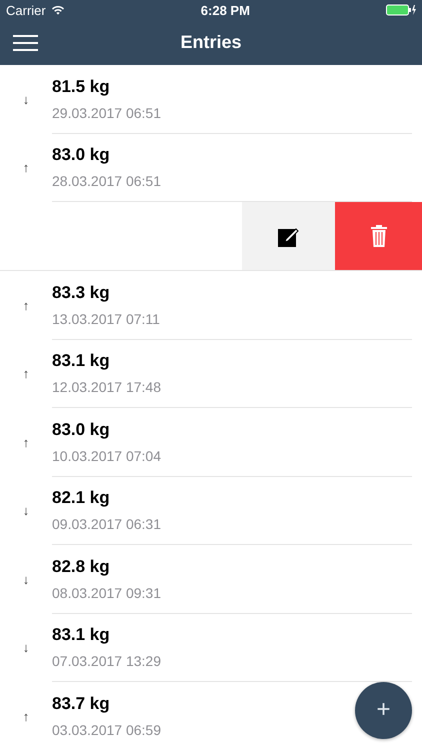  I want to click on entry-row: ↓ 82.1 kg 09.03.2017 06:31, so click(211, 510).